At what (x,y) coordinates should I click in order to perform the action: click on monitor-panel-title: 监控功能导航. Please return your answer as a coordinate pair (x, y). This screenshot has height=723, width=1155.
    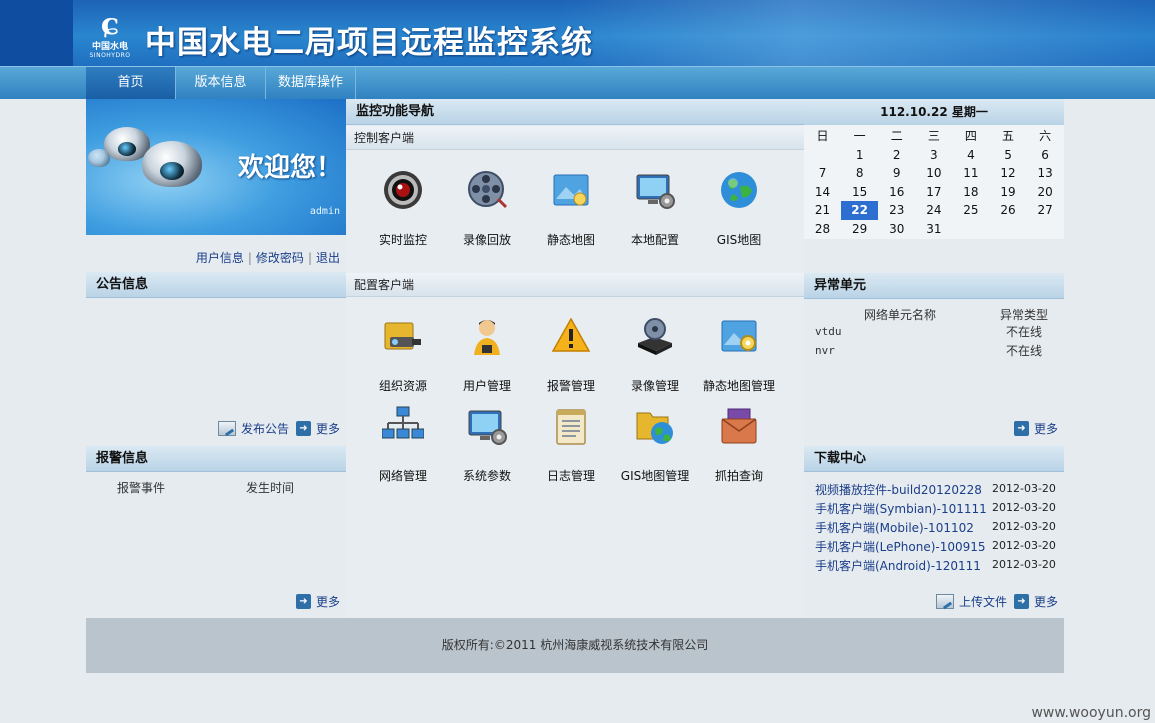
    Looking at the image, I should click on (575, 112).